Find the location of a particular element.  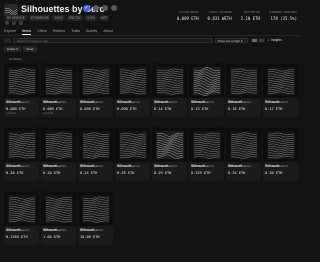

sort-value: Price low to high is located at coordinates (229, 41).